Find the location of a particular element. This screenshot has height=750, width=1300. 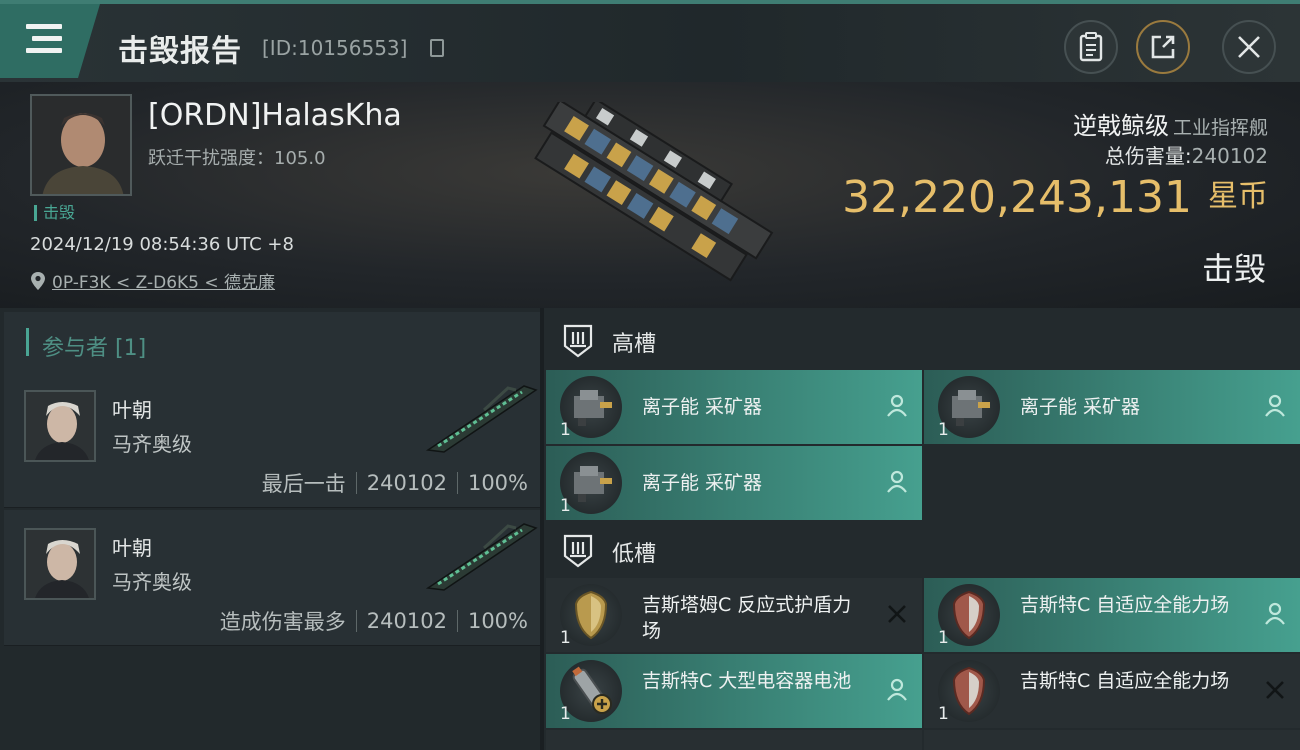

participants-header: 参与者 [1] is located at coordinates (272, 342).